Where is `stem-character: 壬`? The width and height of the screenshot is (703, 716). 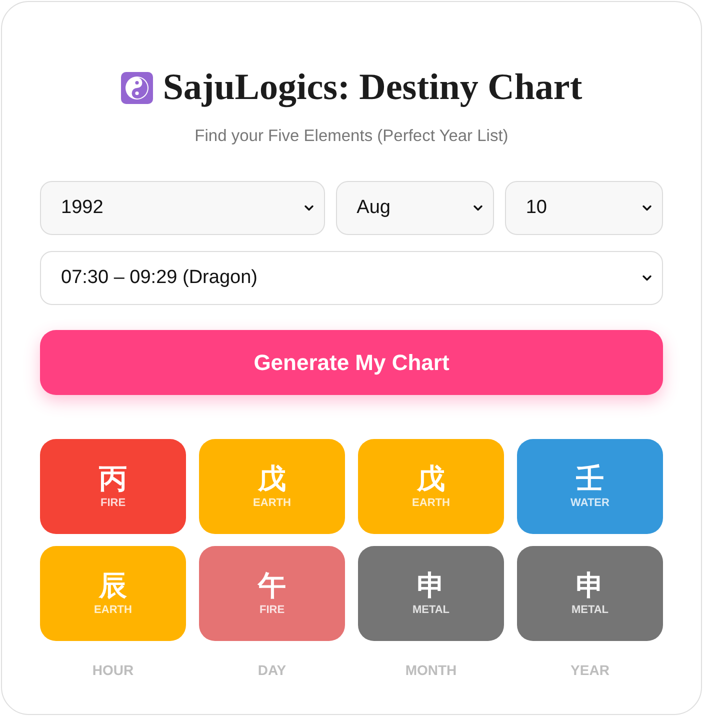
stem-character: 壬 is located at coordinates (590, 479).